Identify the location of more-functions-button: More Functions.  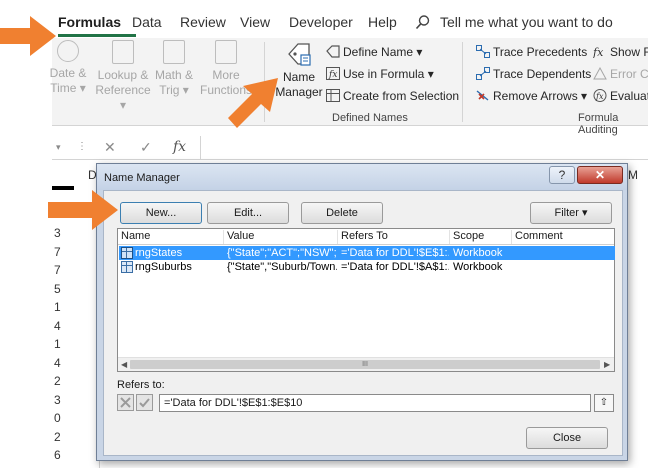
(226, 69).